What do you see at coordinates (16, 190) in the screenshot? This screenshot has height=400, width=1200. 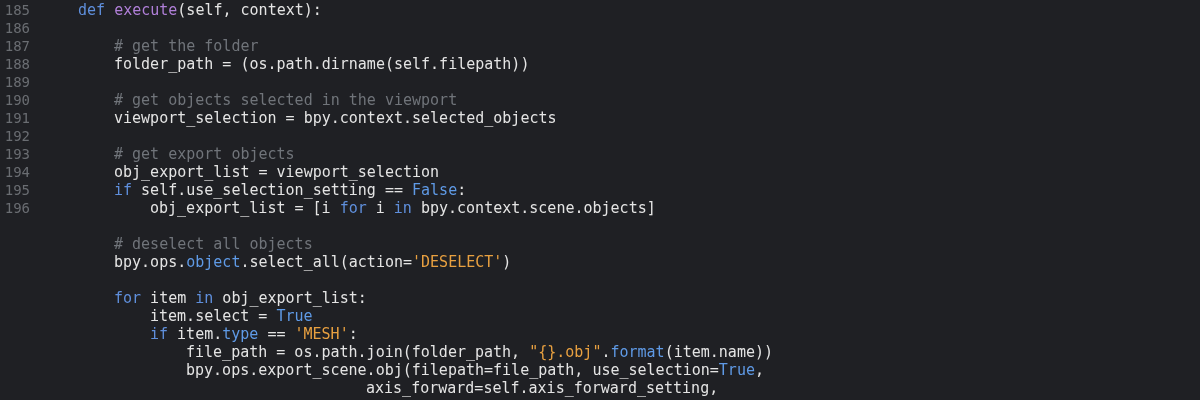 I see `line-number: 195` at bounding box center [16, 190].